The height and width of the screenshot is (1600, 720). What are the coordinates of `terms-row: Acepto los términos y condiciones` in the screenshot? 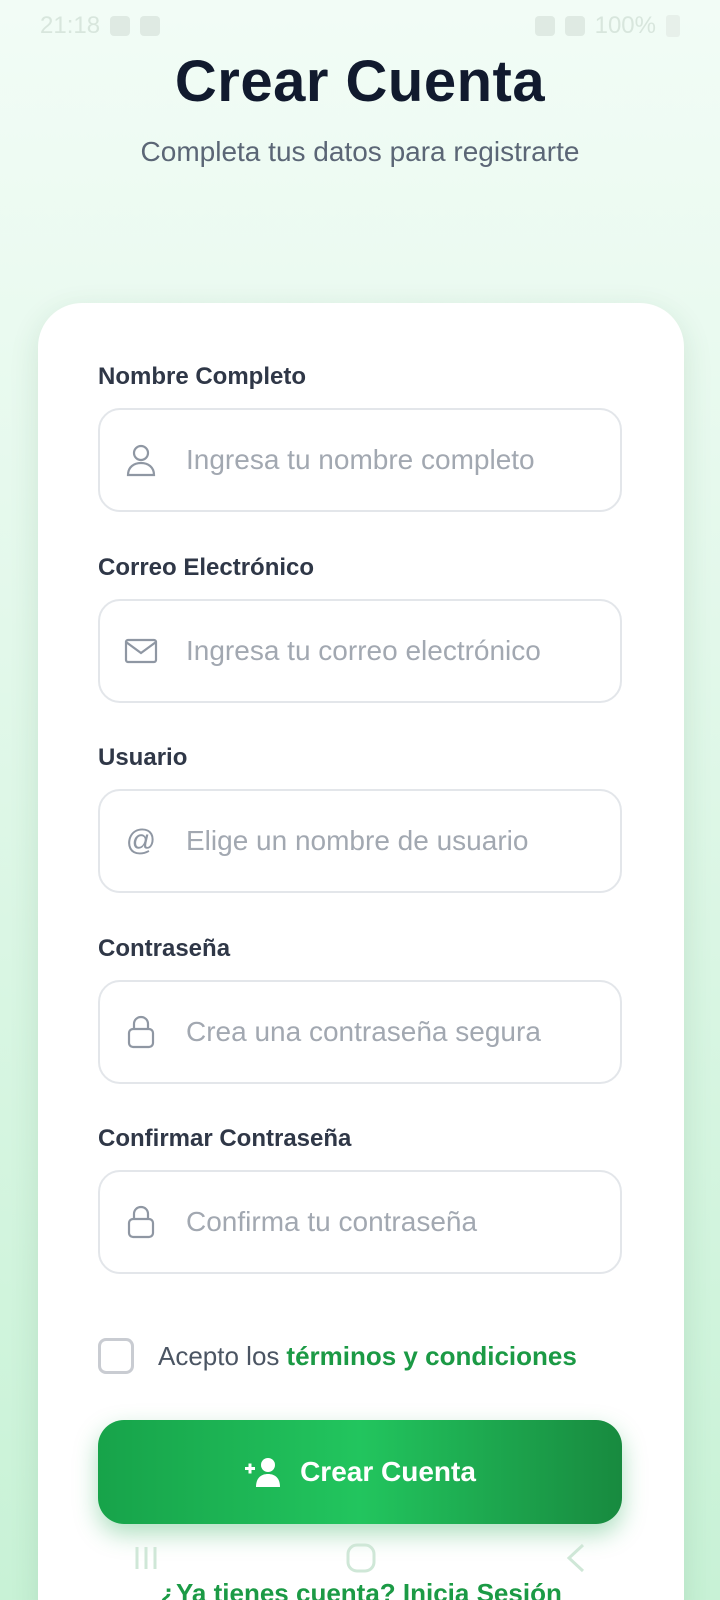 It's located at (337, 1356).